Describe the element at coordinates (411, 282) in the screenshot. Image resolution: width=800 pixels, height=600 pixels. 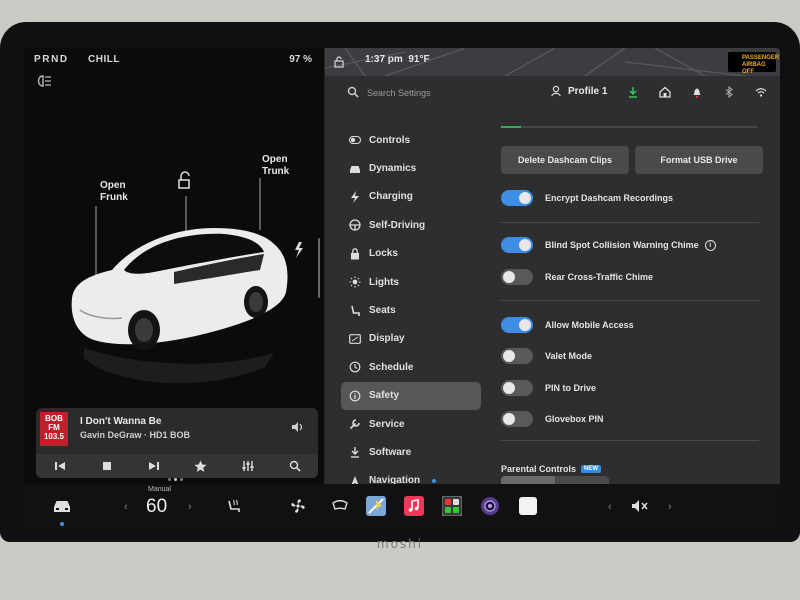
I see `nav-item-lights: Lights` at that location.